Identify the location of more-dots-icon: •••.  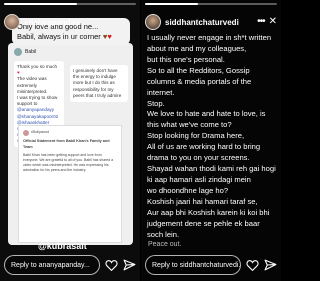
(261, 22).